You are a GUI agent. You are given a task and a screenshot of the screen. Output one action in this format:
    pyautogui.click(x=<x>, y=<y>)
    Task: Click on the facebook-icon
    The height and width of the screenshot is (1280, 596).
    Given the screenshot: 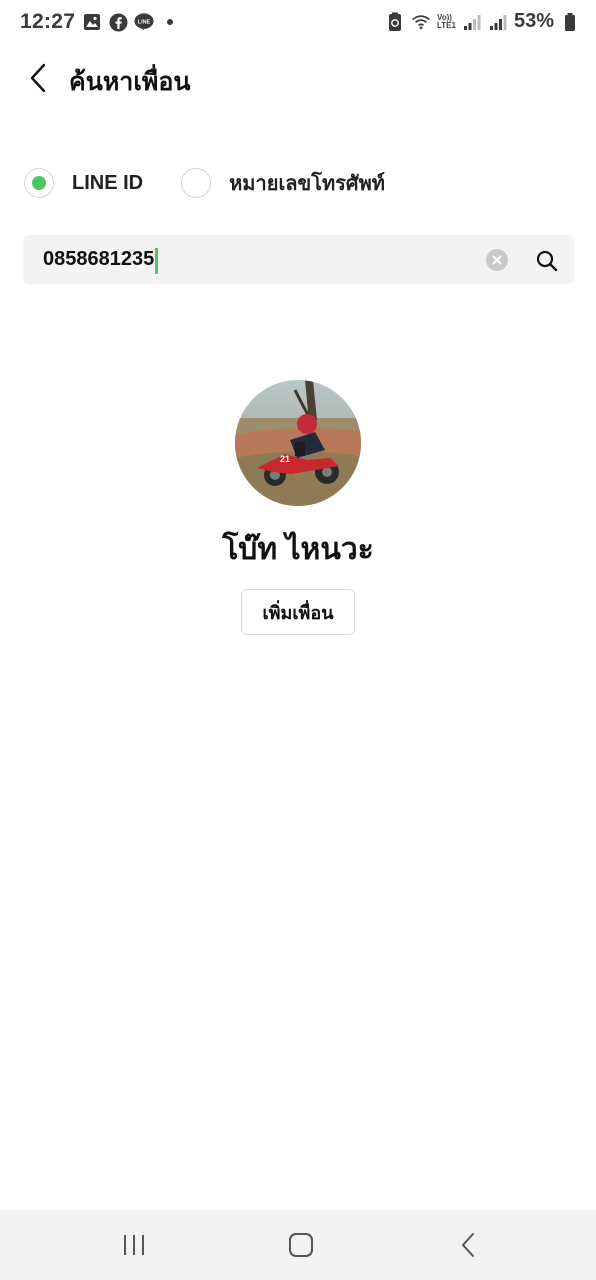 What is the action you would take?
    pyautogui.click(x=118, y=22)
    